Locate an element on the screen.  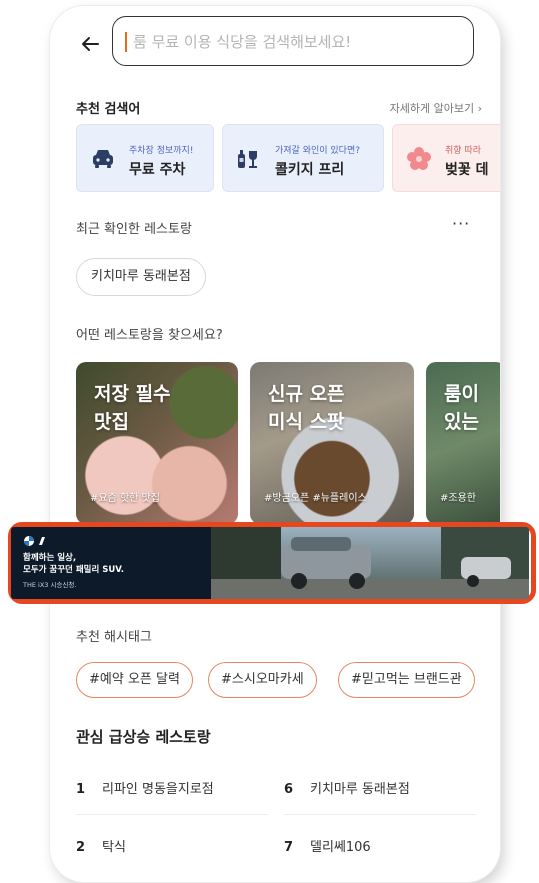
trending-restaurants-title: 관심 급상승 레스토랑 is located at coordinates (143, 737).